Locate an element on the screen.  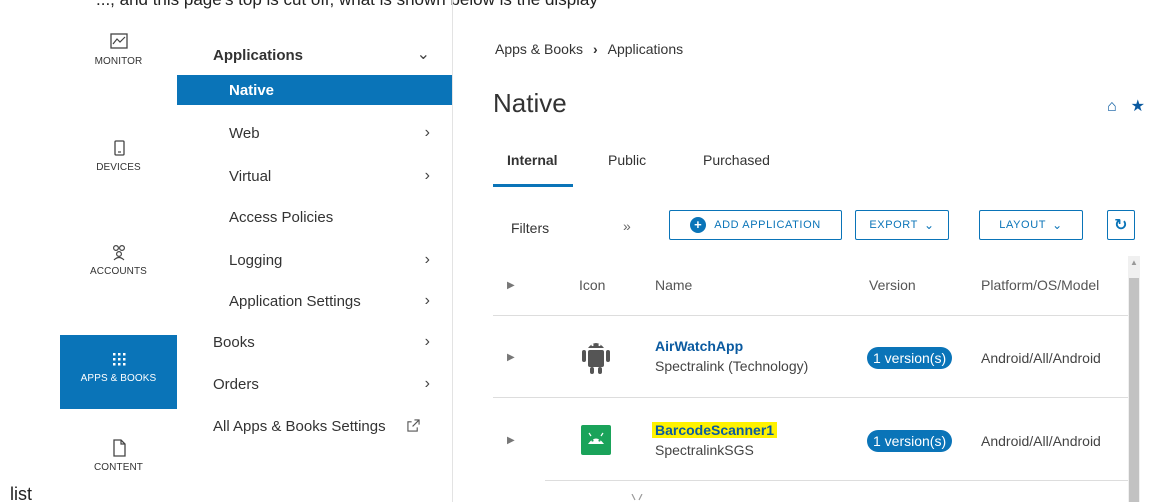
menu-all-settings-label: All Apps & Books Settings is located at coordinates (299, 426).